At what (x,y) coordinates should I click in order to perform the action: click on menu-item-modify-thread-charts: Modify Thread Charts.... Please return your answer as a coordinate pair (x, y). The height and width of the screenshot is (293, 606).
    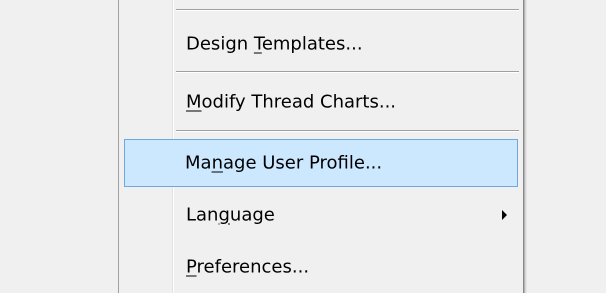
    Looking at the image, I should click on (320, 102).